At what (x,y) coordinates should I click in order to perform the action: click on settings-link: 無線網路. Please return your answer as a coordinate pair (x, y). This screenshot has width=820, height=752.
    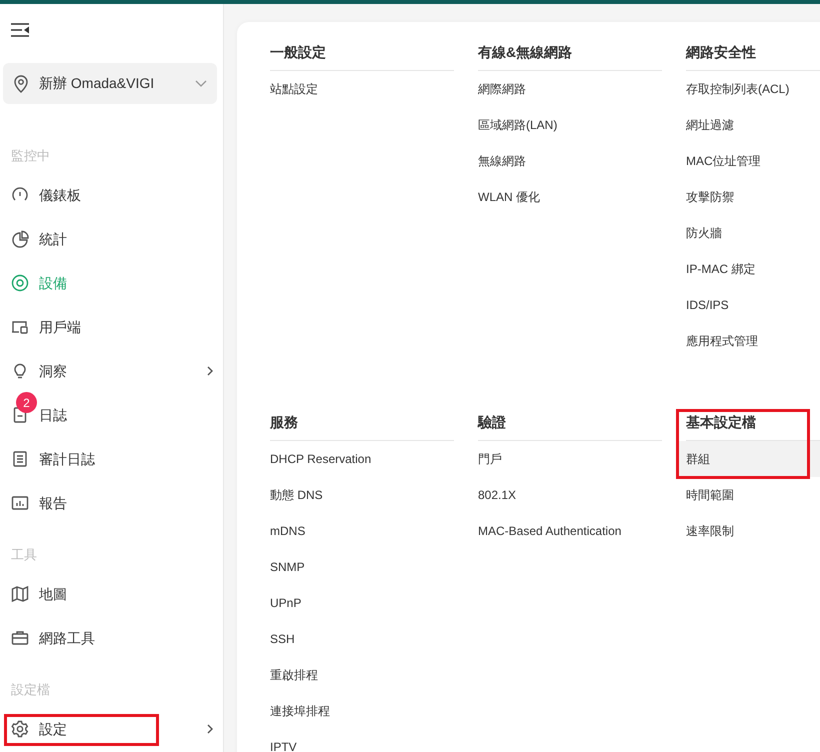
    Looking at the image, I should click on (565, 161).